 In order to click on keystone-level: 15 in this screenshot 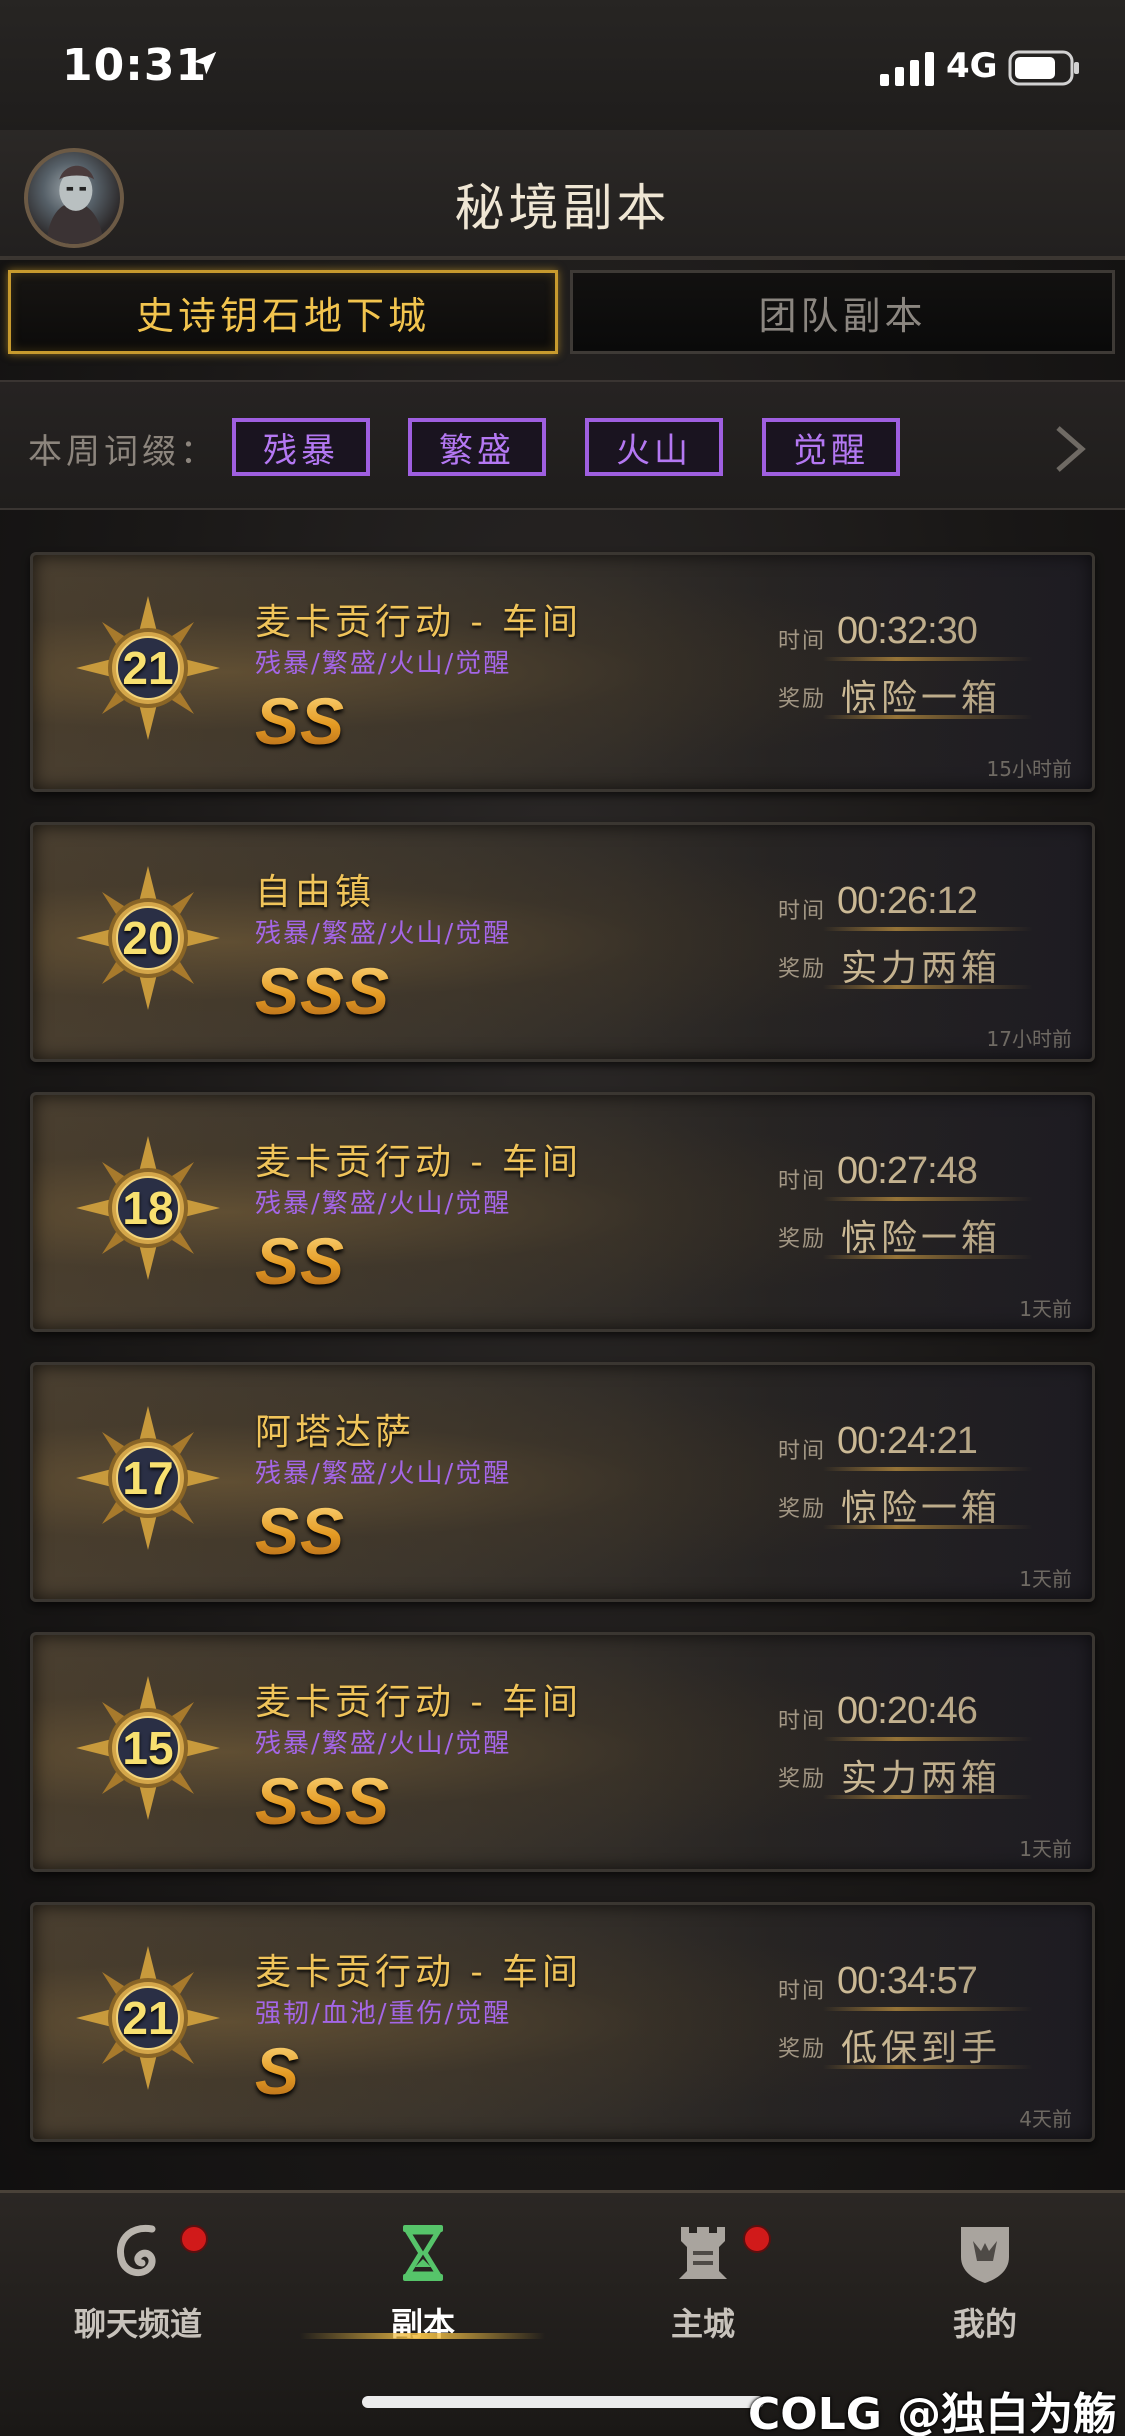, I will do `click(148, 1748)`.